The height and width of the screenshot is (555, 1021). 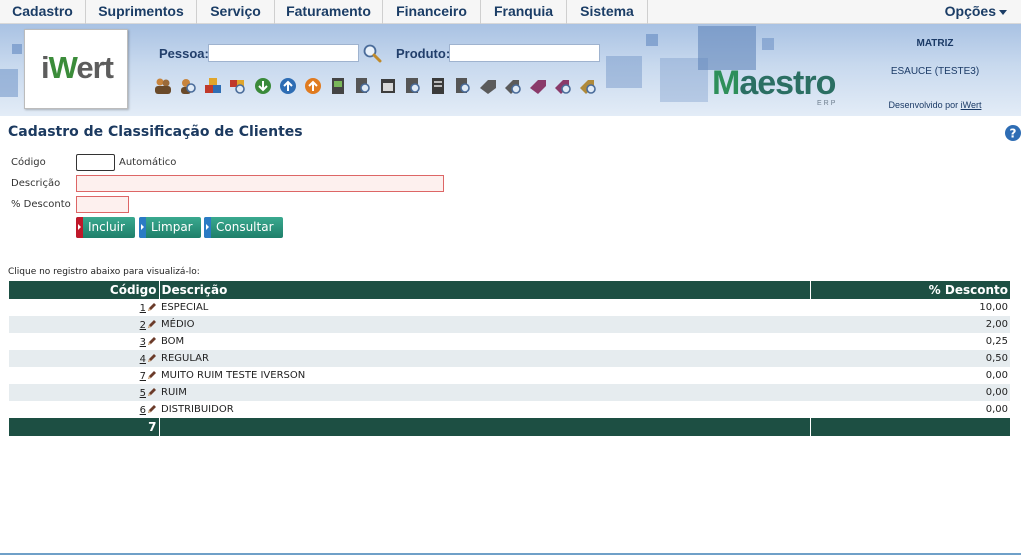 I want to click on book-icon, so click(x=513, y=86).